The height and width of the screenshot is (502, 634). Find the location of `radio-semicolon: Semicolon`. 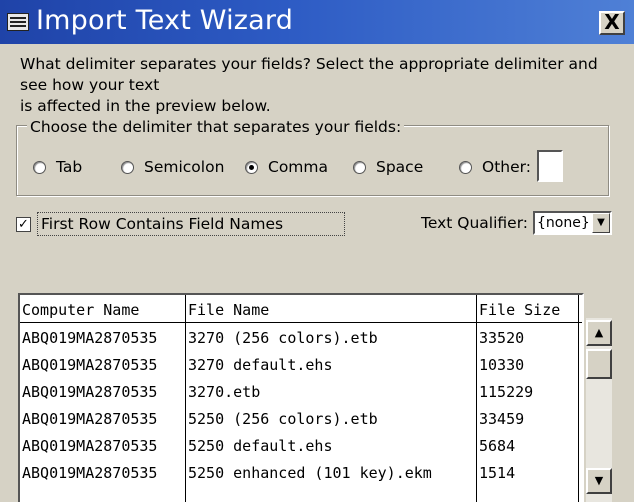

radio-semicolon: Semicolon is located at coordinates (172, 167).